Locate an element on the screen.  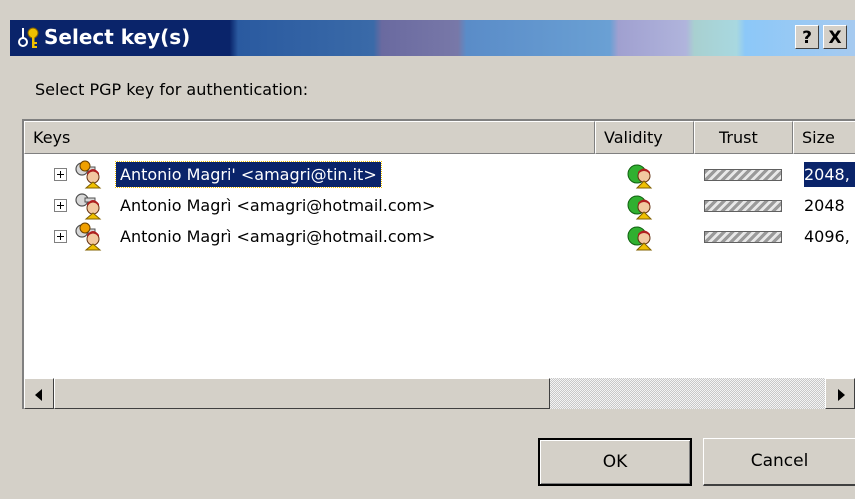
key-name: Antonio Magri' <amagri@tin.it> is located at coordinates (248, 174).